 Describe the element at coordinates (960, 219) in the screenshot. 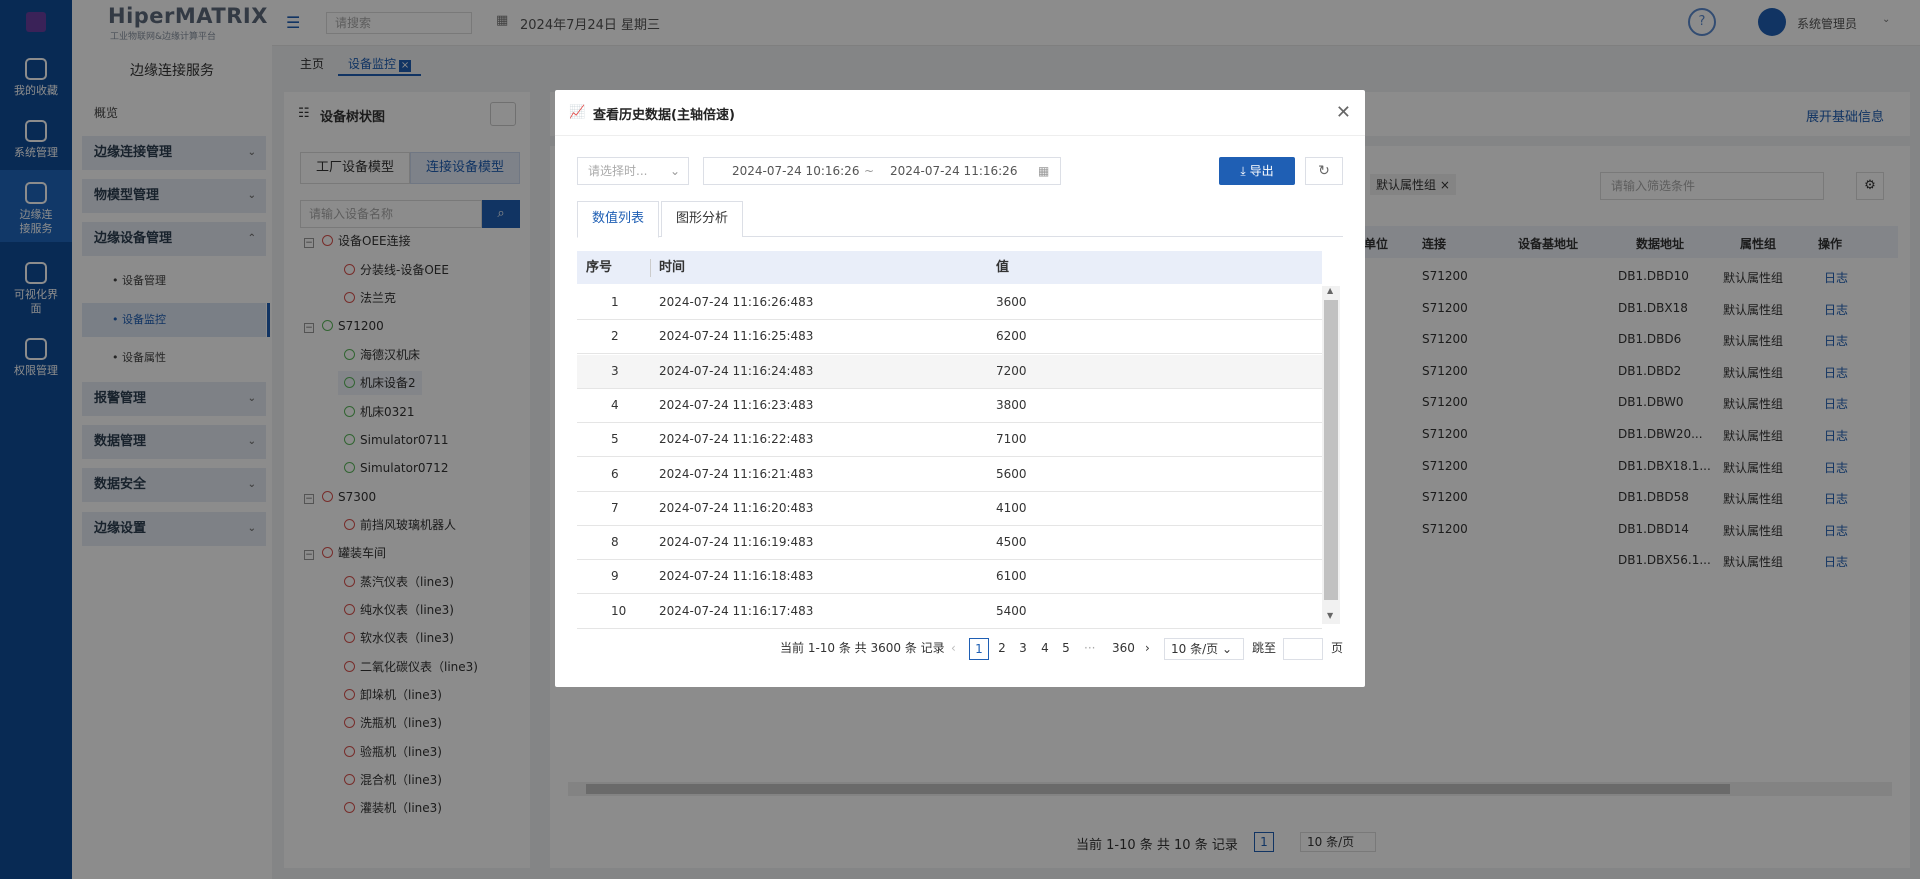

I see `modal-tabs: 数值列表 图形分析` at that location.